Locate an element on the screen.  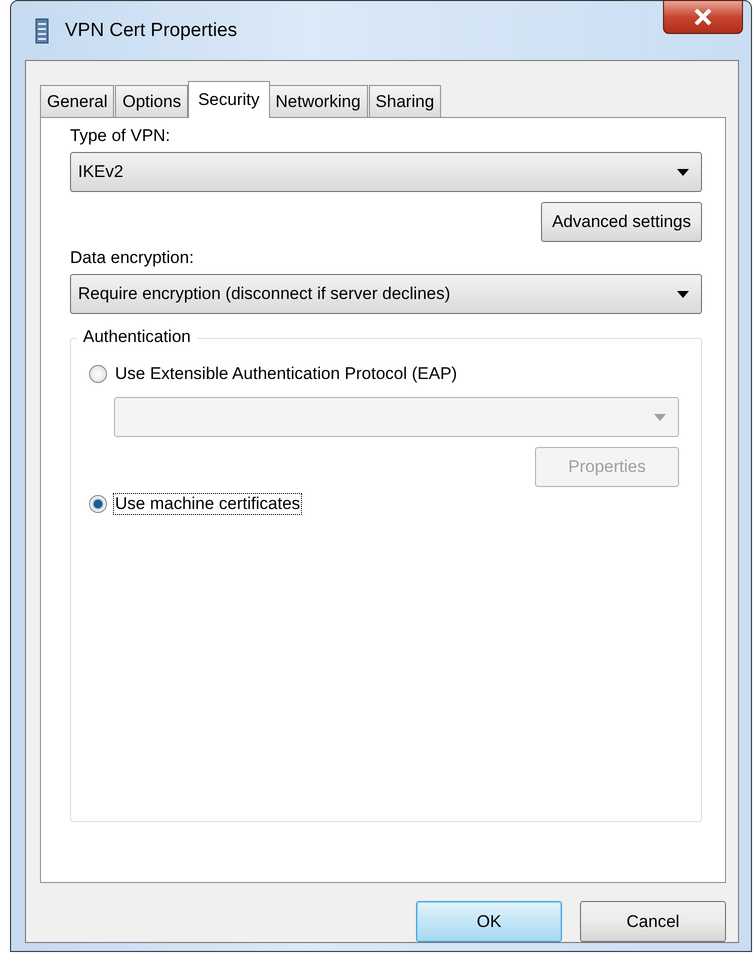
tab: Options is located at coordinates (151, 101).